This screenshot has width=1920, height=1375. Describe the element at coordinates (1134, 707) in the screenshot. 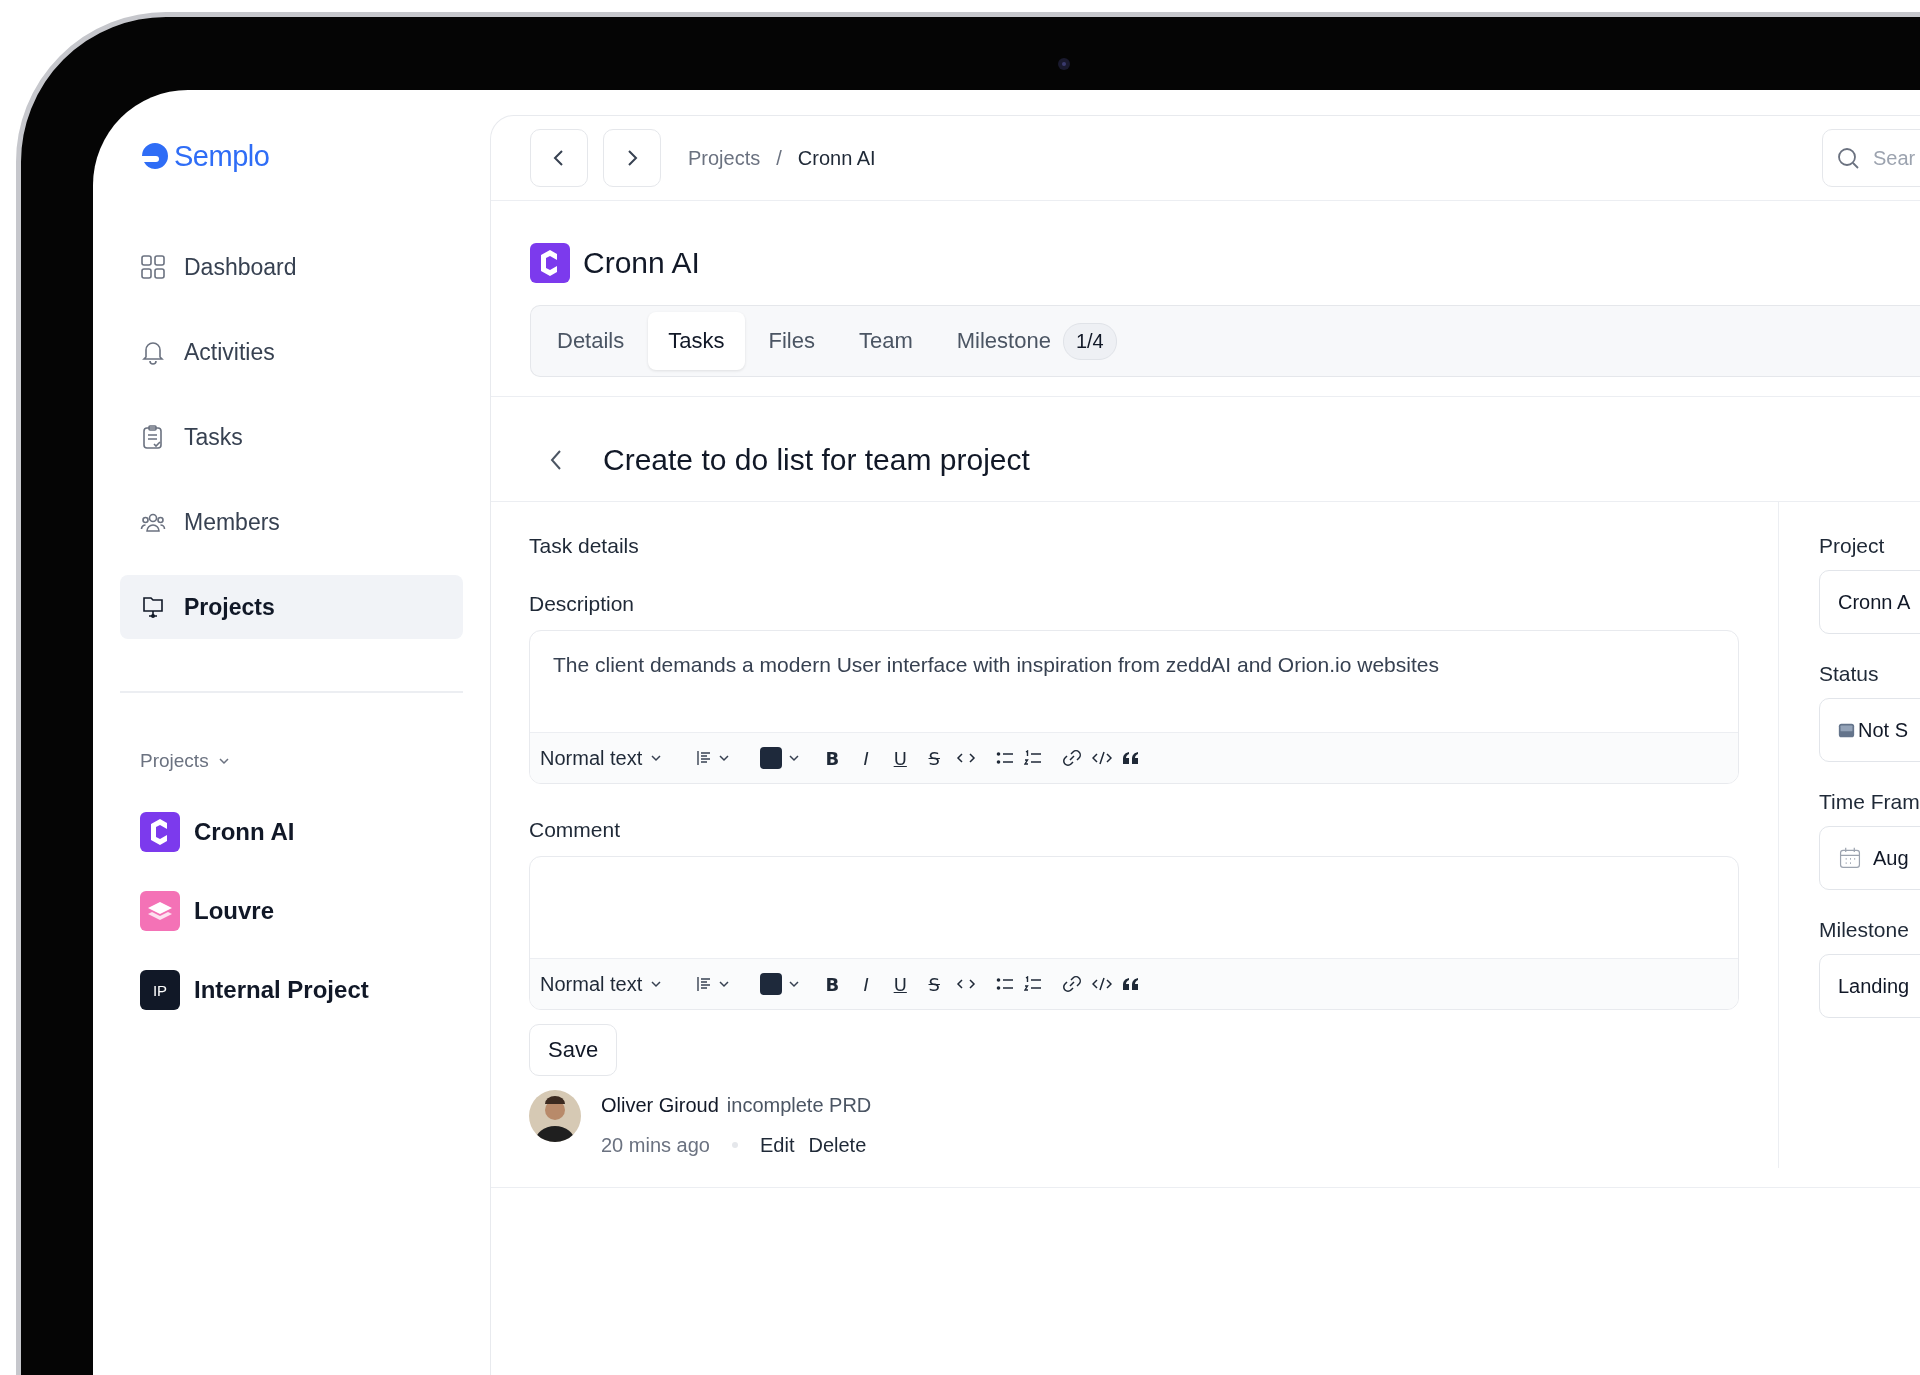

I see `text-editor: The client demands a modern User interface with inspiration from zeddAI and Orion.io websites Normal text B I U S` at that location.